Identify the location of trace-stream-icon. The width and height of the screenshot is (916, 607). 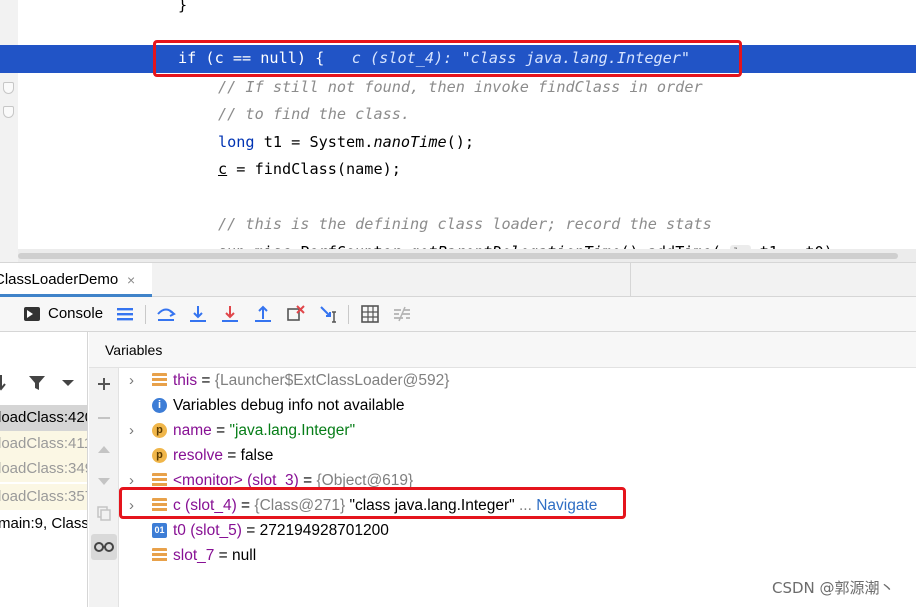
(402, 314).